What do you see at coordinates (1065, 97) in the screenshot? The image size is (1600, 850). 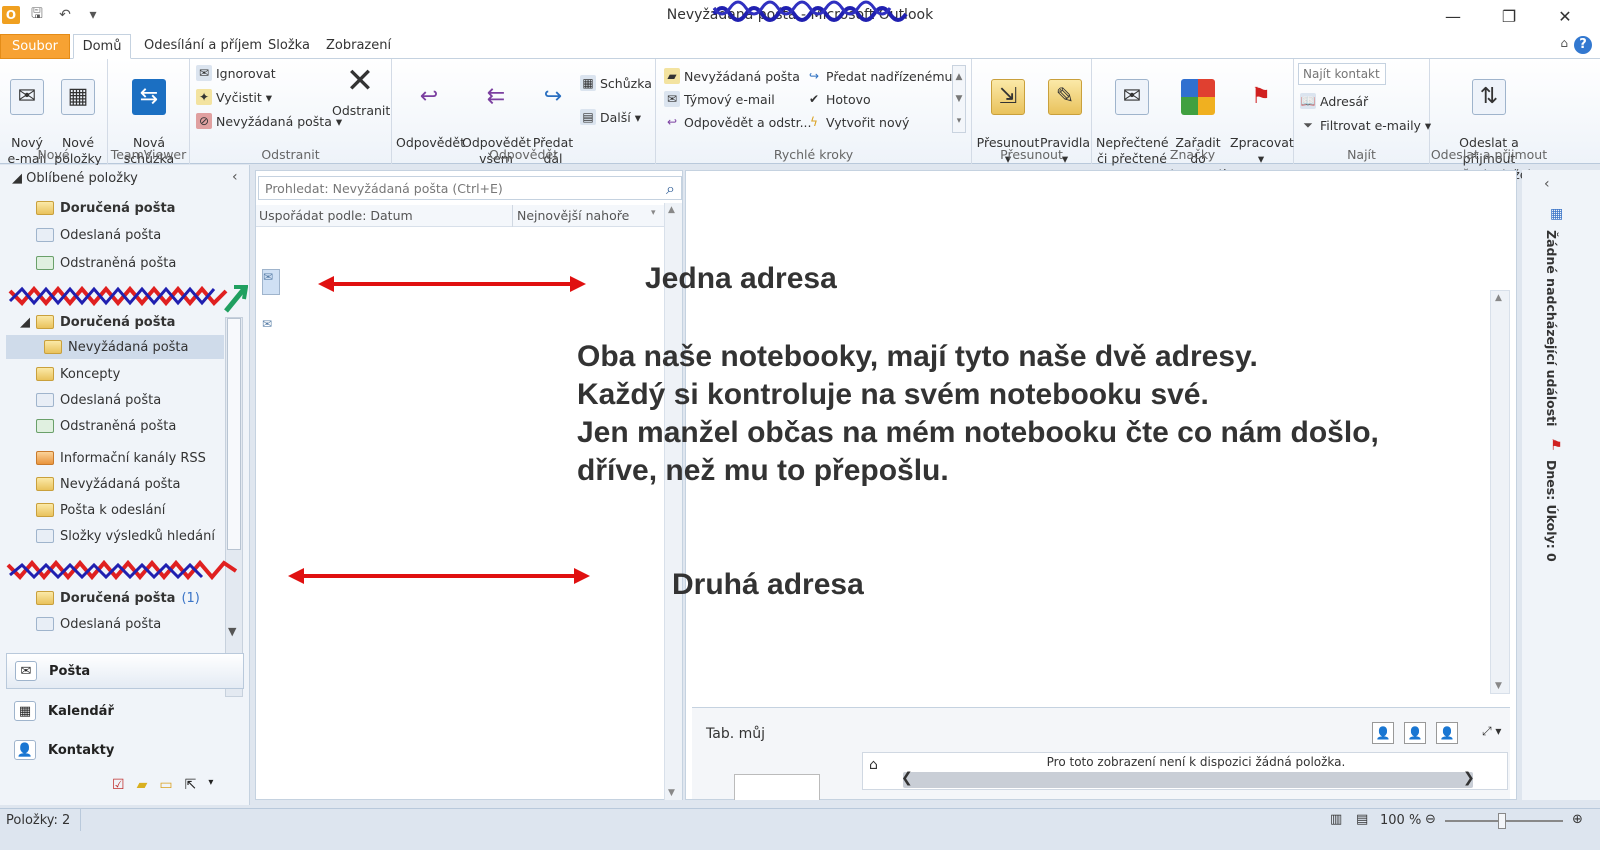 I see `rules-folder-icon: ✎` at bounding box center [1065, 97].